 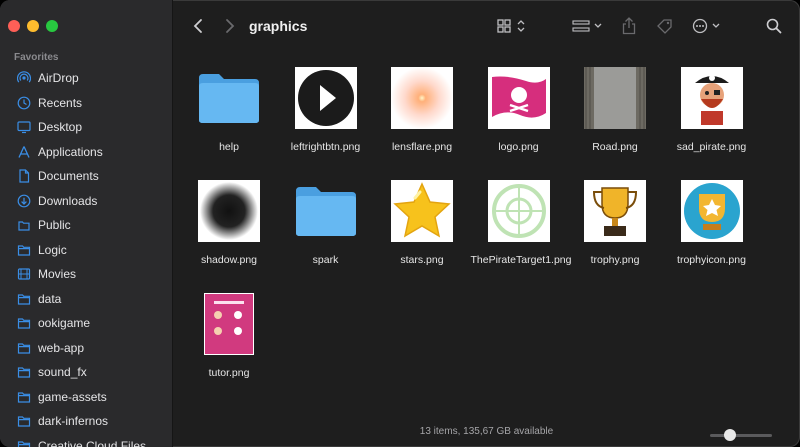 I want to click on file-name: trophy.png, so click(x=615, y=260).